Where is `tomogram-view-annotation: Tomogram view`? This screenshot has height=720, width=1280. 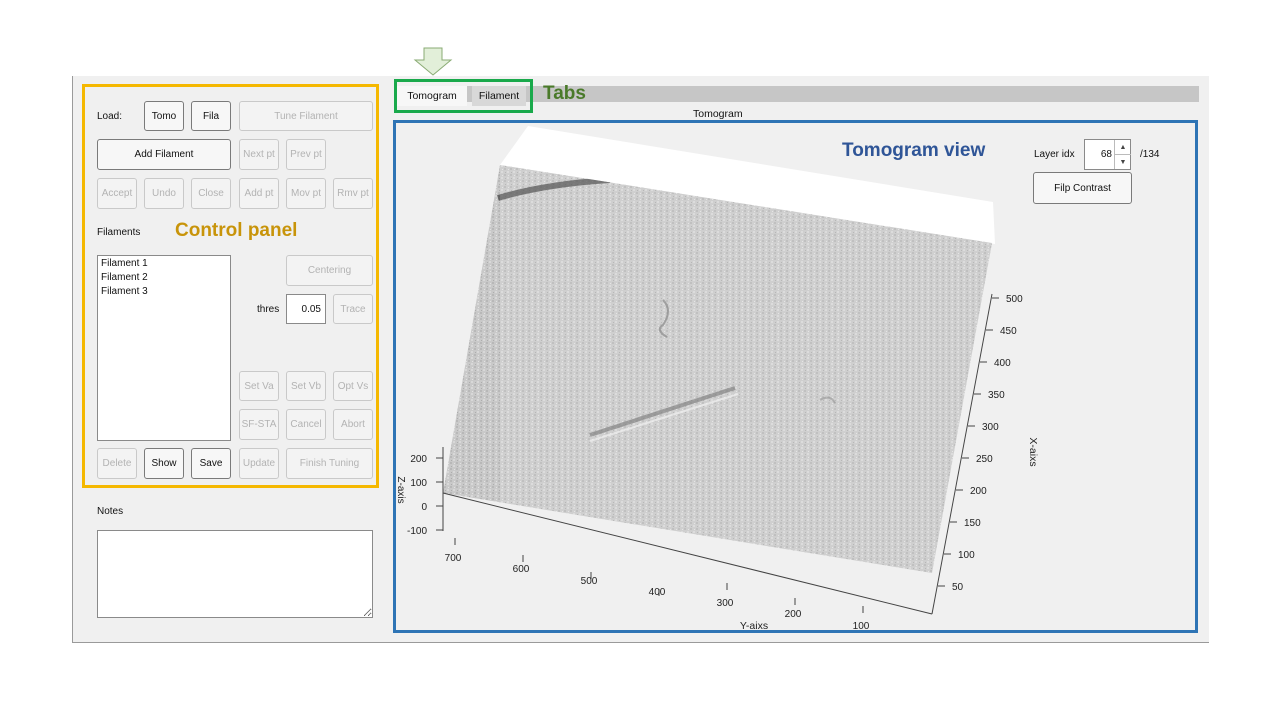
tomogram-view-annotation: Tomogram view is located at coordinates (914, 150).